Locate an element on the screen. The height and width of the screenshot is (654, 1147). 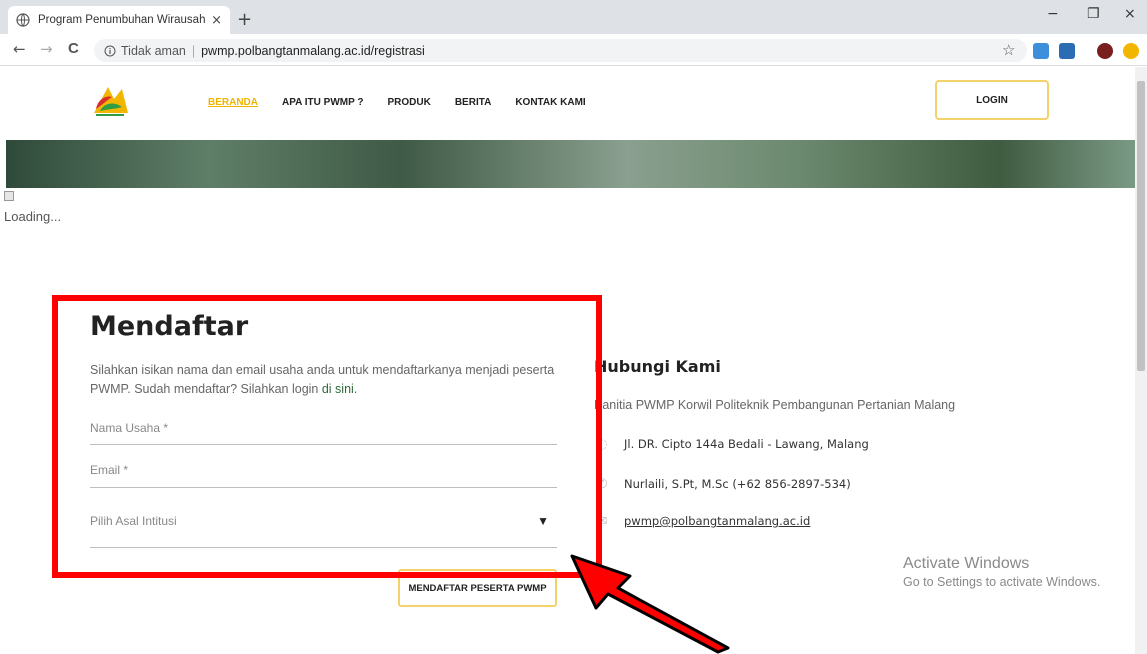
nav-produk: PRODUK is located at coordinates (408, 102).